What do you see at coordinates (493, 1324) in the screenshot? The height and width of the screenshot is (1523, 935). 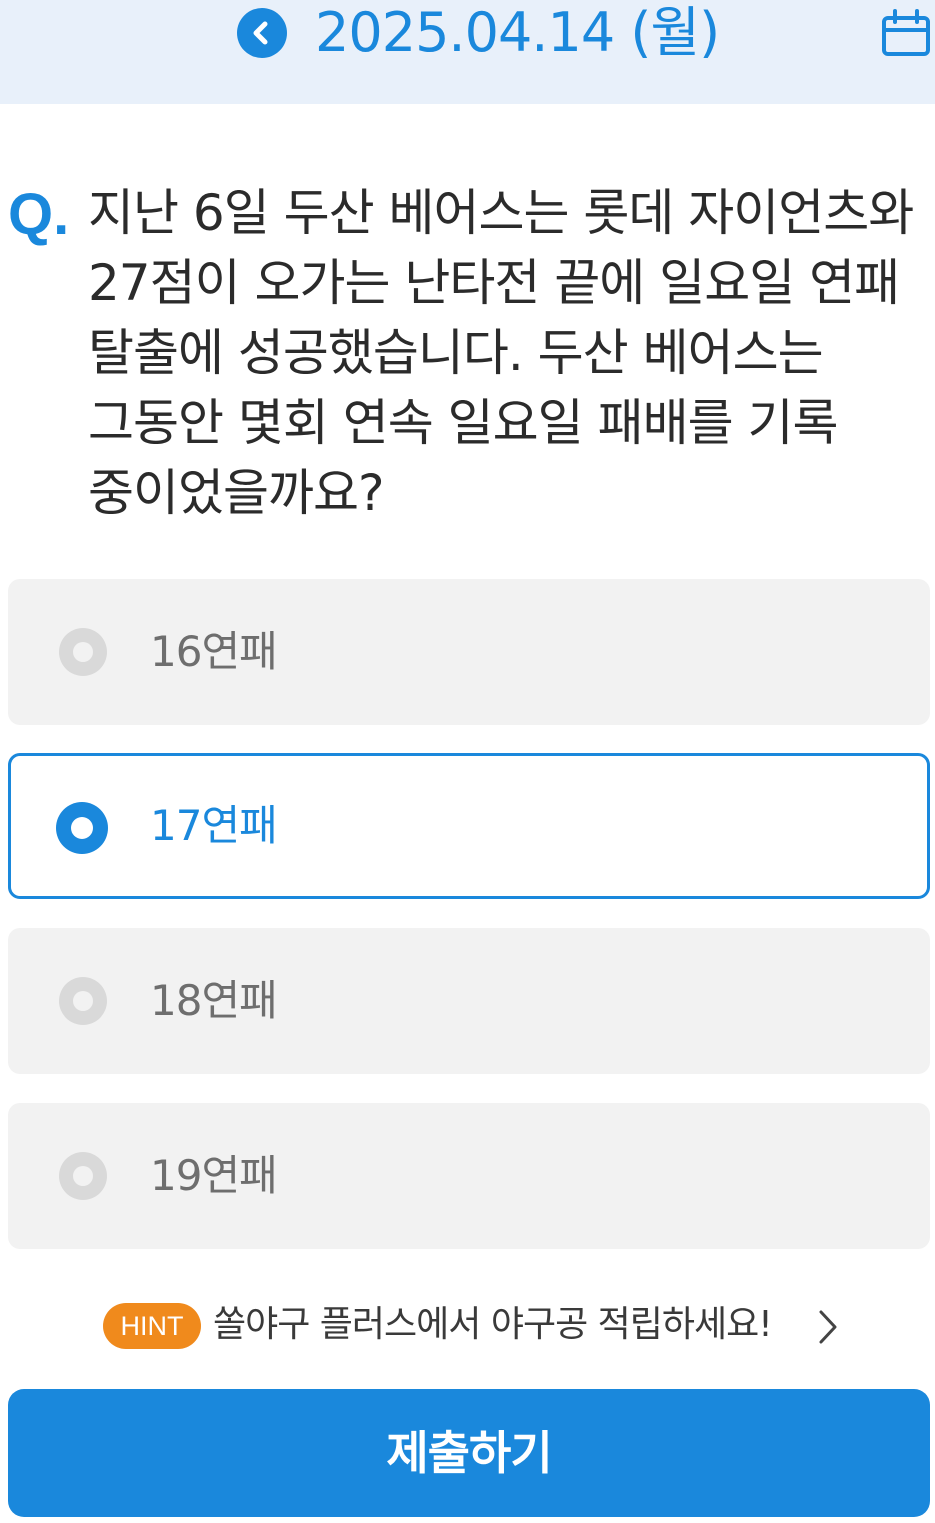 I see `hint-text: 쏠야구 플러스에서 야구공 적립하세요!` at bounding box center [493, 1324].